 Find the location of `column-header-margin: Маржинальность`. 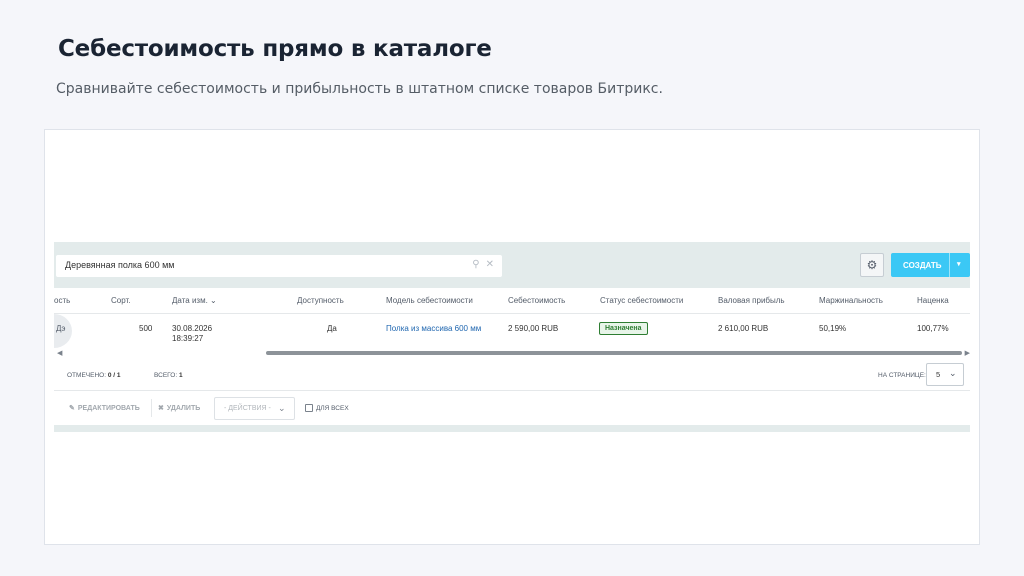

column-header-margin: Маржинальность is located at coordinates (851, 300).